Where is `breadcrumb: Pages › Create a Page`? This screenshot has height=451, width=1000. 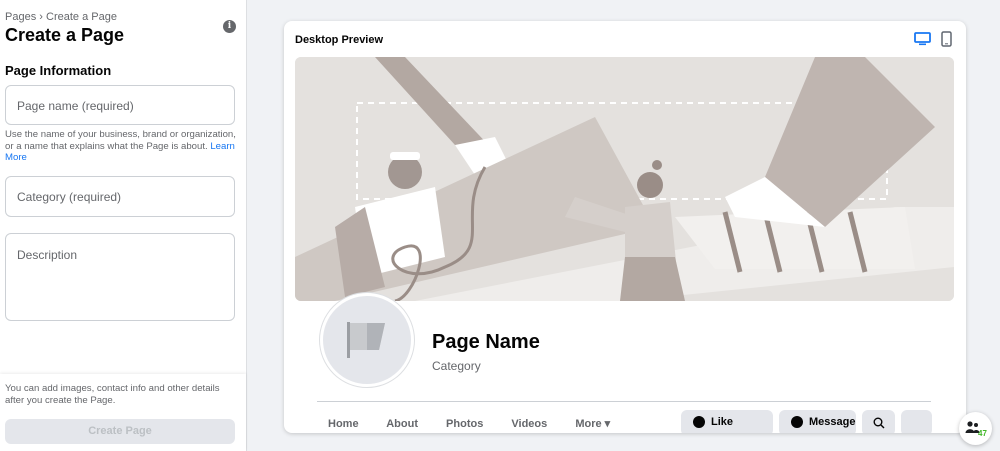
breadcrumb: Pages › Create a Page is located at coordinates (61, 17).